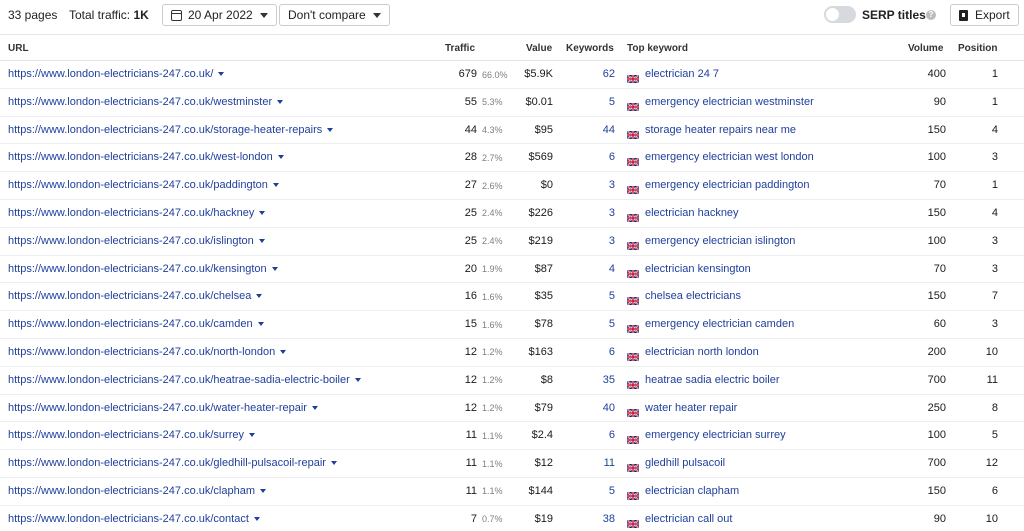 Image resolution: width=1024 pixels, height=531 pixels. What do you see at coordinates (539, 48) in the screenshot?
I see `column-value: Value` at bounding box center [539, 48].